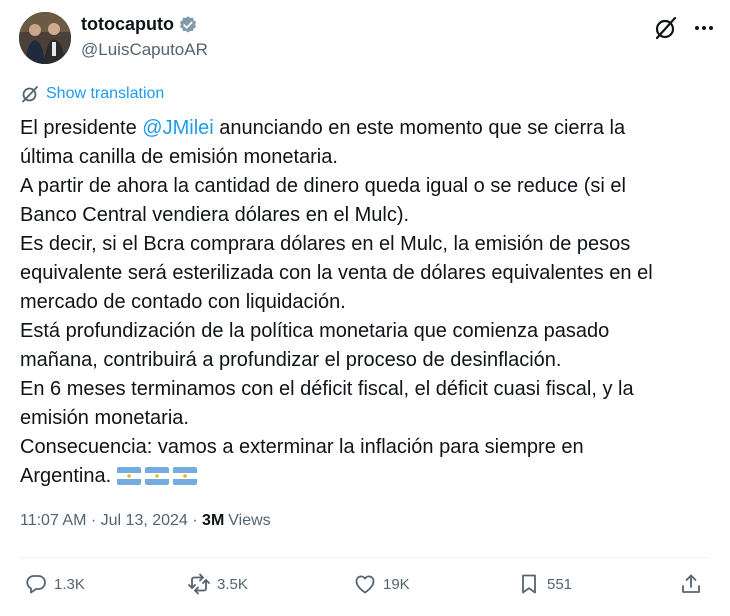 Image resolution: width=730 pixels, height=616 pixels. What do you see at coordinates (179, 157) in the screenshot?
I see `tweet-line: última canilla de emisión monetaria.` at bounding box center [179, 157].